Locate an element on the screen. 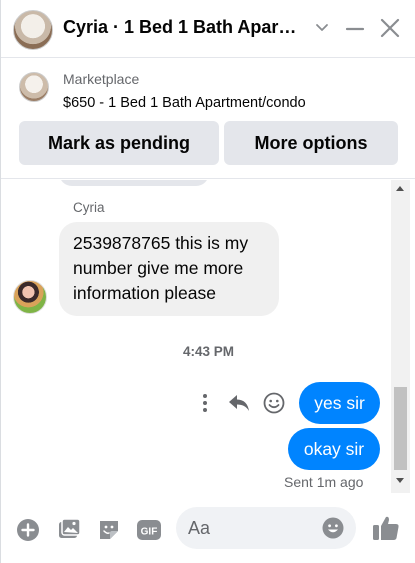 This screenshot has width=415, height=563. listing-thumbnail is located at coordinates (34, 87).